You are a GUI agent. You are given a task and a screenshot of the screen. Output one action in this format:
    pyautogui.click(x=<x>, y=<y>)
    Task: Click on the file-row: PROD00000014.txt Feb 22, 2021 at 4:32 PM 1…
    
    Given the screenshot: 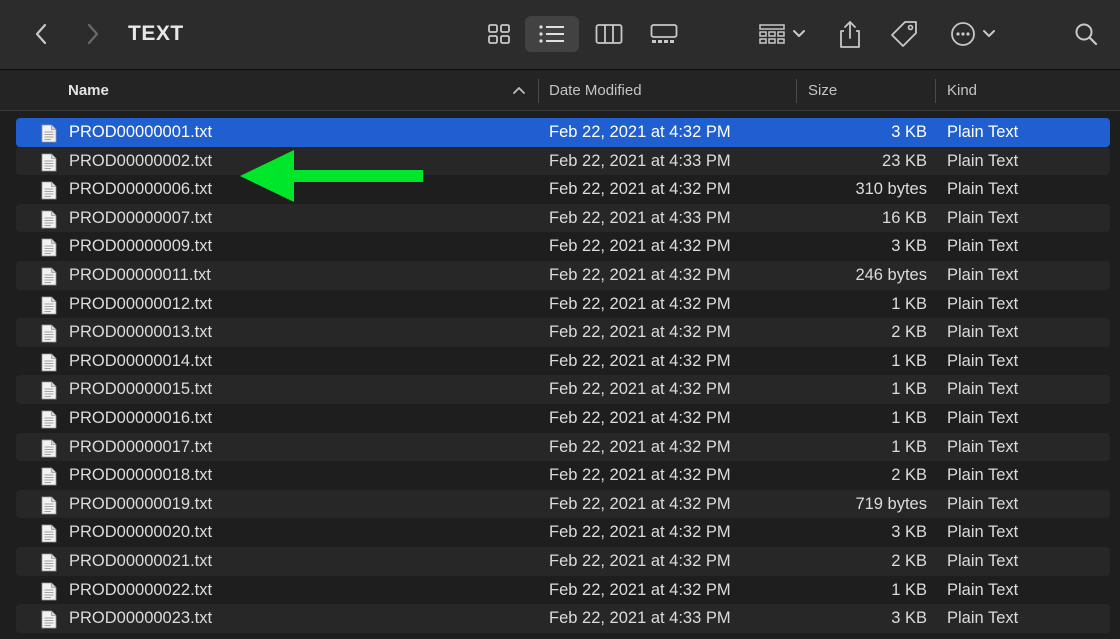 What is the action you would take?
    pyautogui.click(x=563, y=361)
    